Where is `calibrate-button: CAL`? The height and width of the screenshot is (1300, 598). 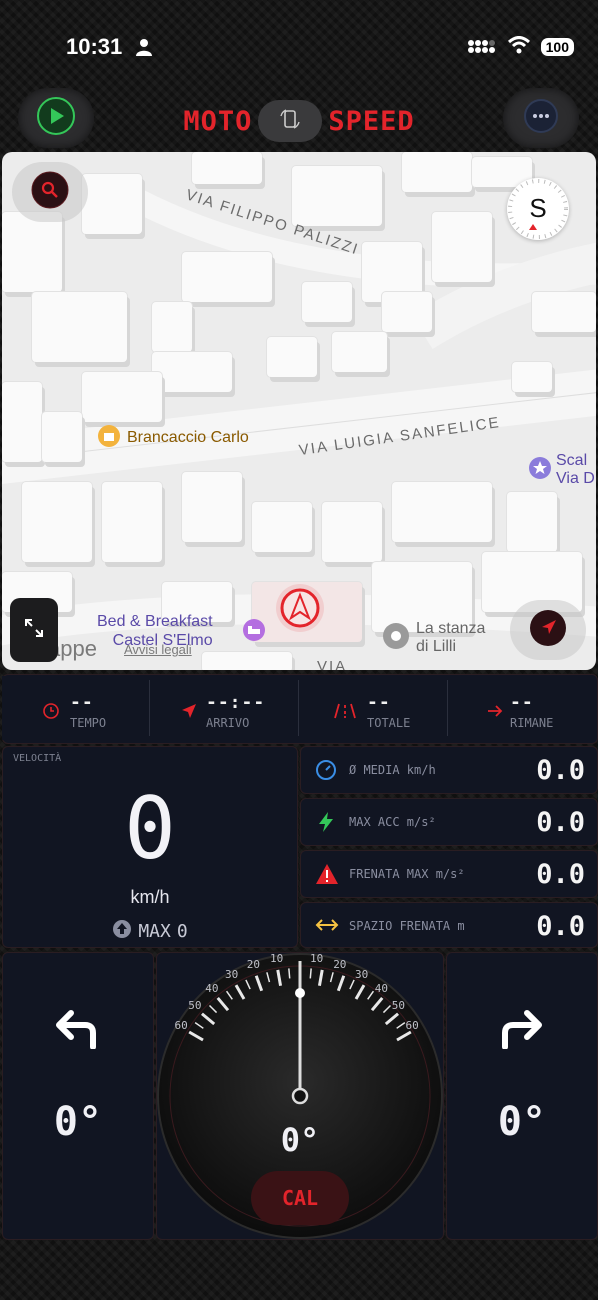
calibrate-button: CAL is located at coordinates (300, 1198).